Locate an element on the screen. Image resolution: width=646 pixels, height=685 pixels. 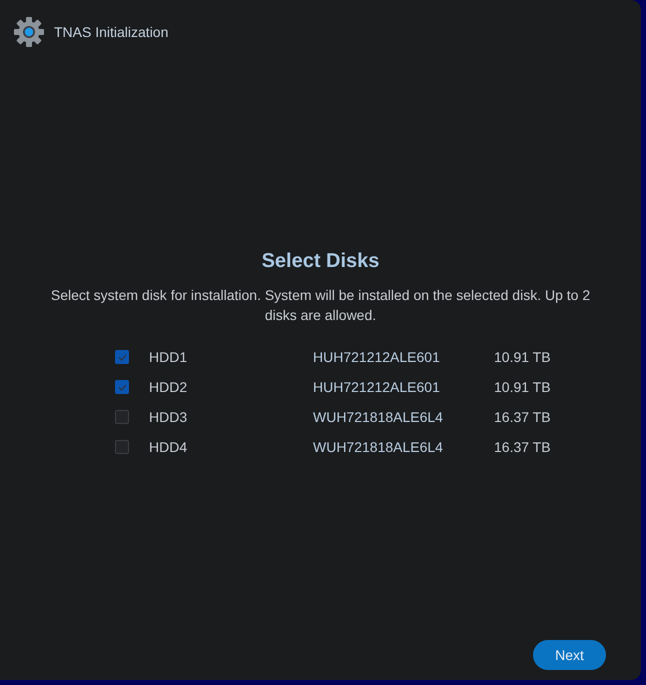
description-text: Select system disk for installation. System will be installed on the selected disk. Up to 2 disks are allowed. is located at coordinates (321, 305).